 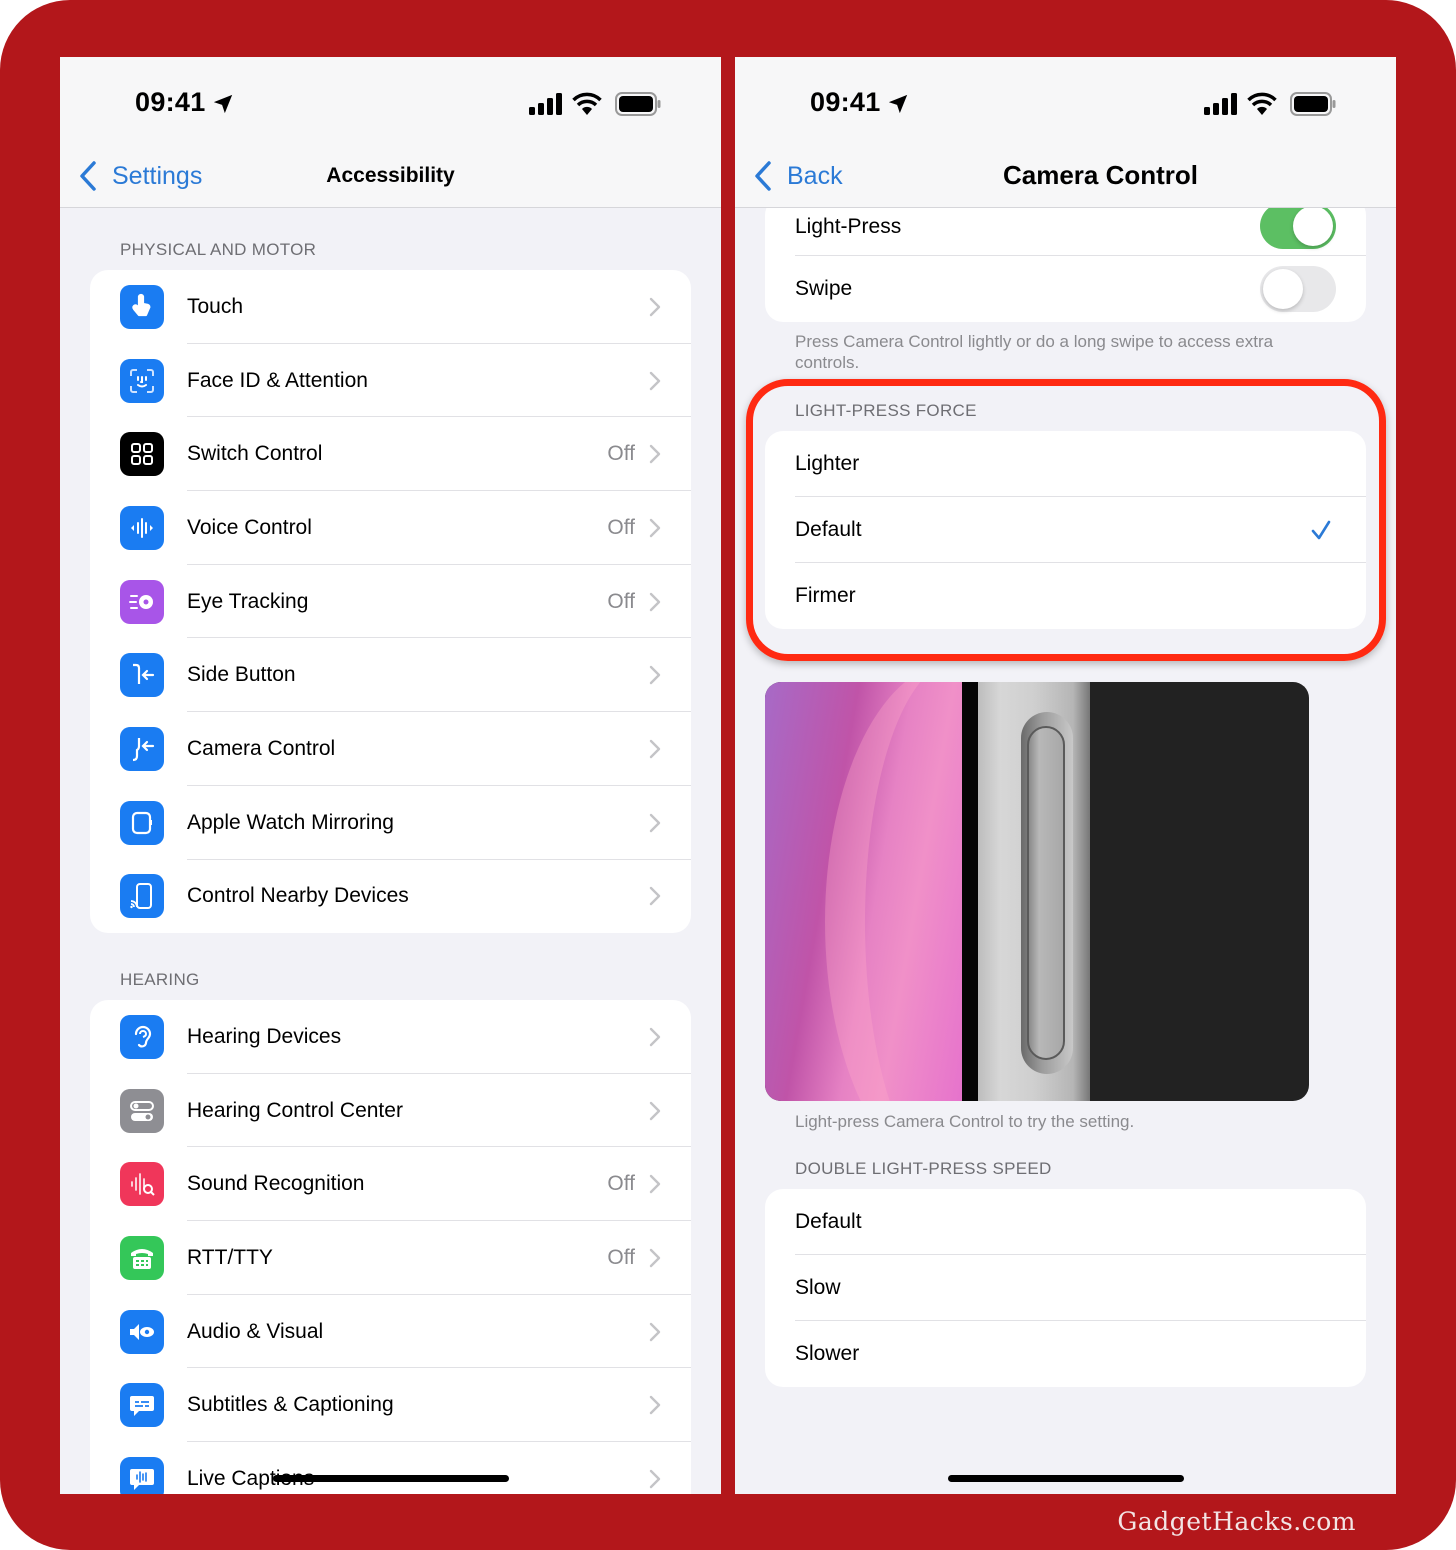 I want to click on settings-row-audio-visual: Audio & Visual, so click(x=390, y=1332).